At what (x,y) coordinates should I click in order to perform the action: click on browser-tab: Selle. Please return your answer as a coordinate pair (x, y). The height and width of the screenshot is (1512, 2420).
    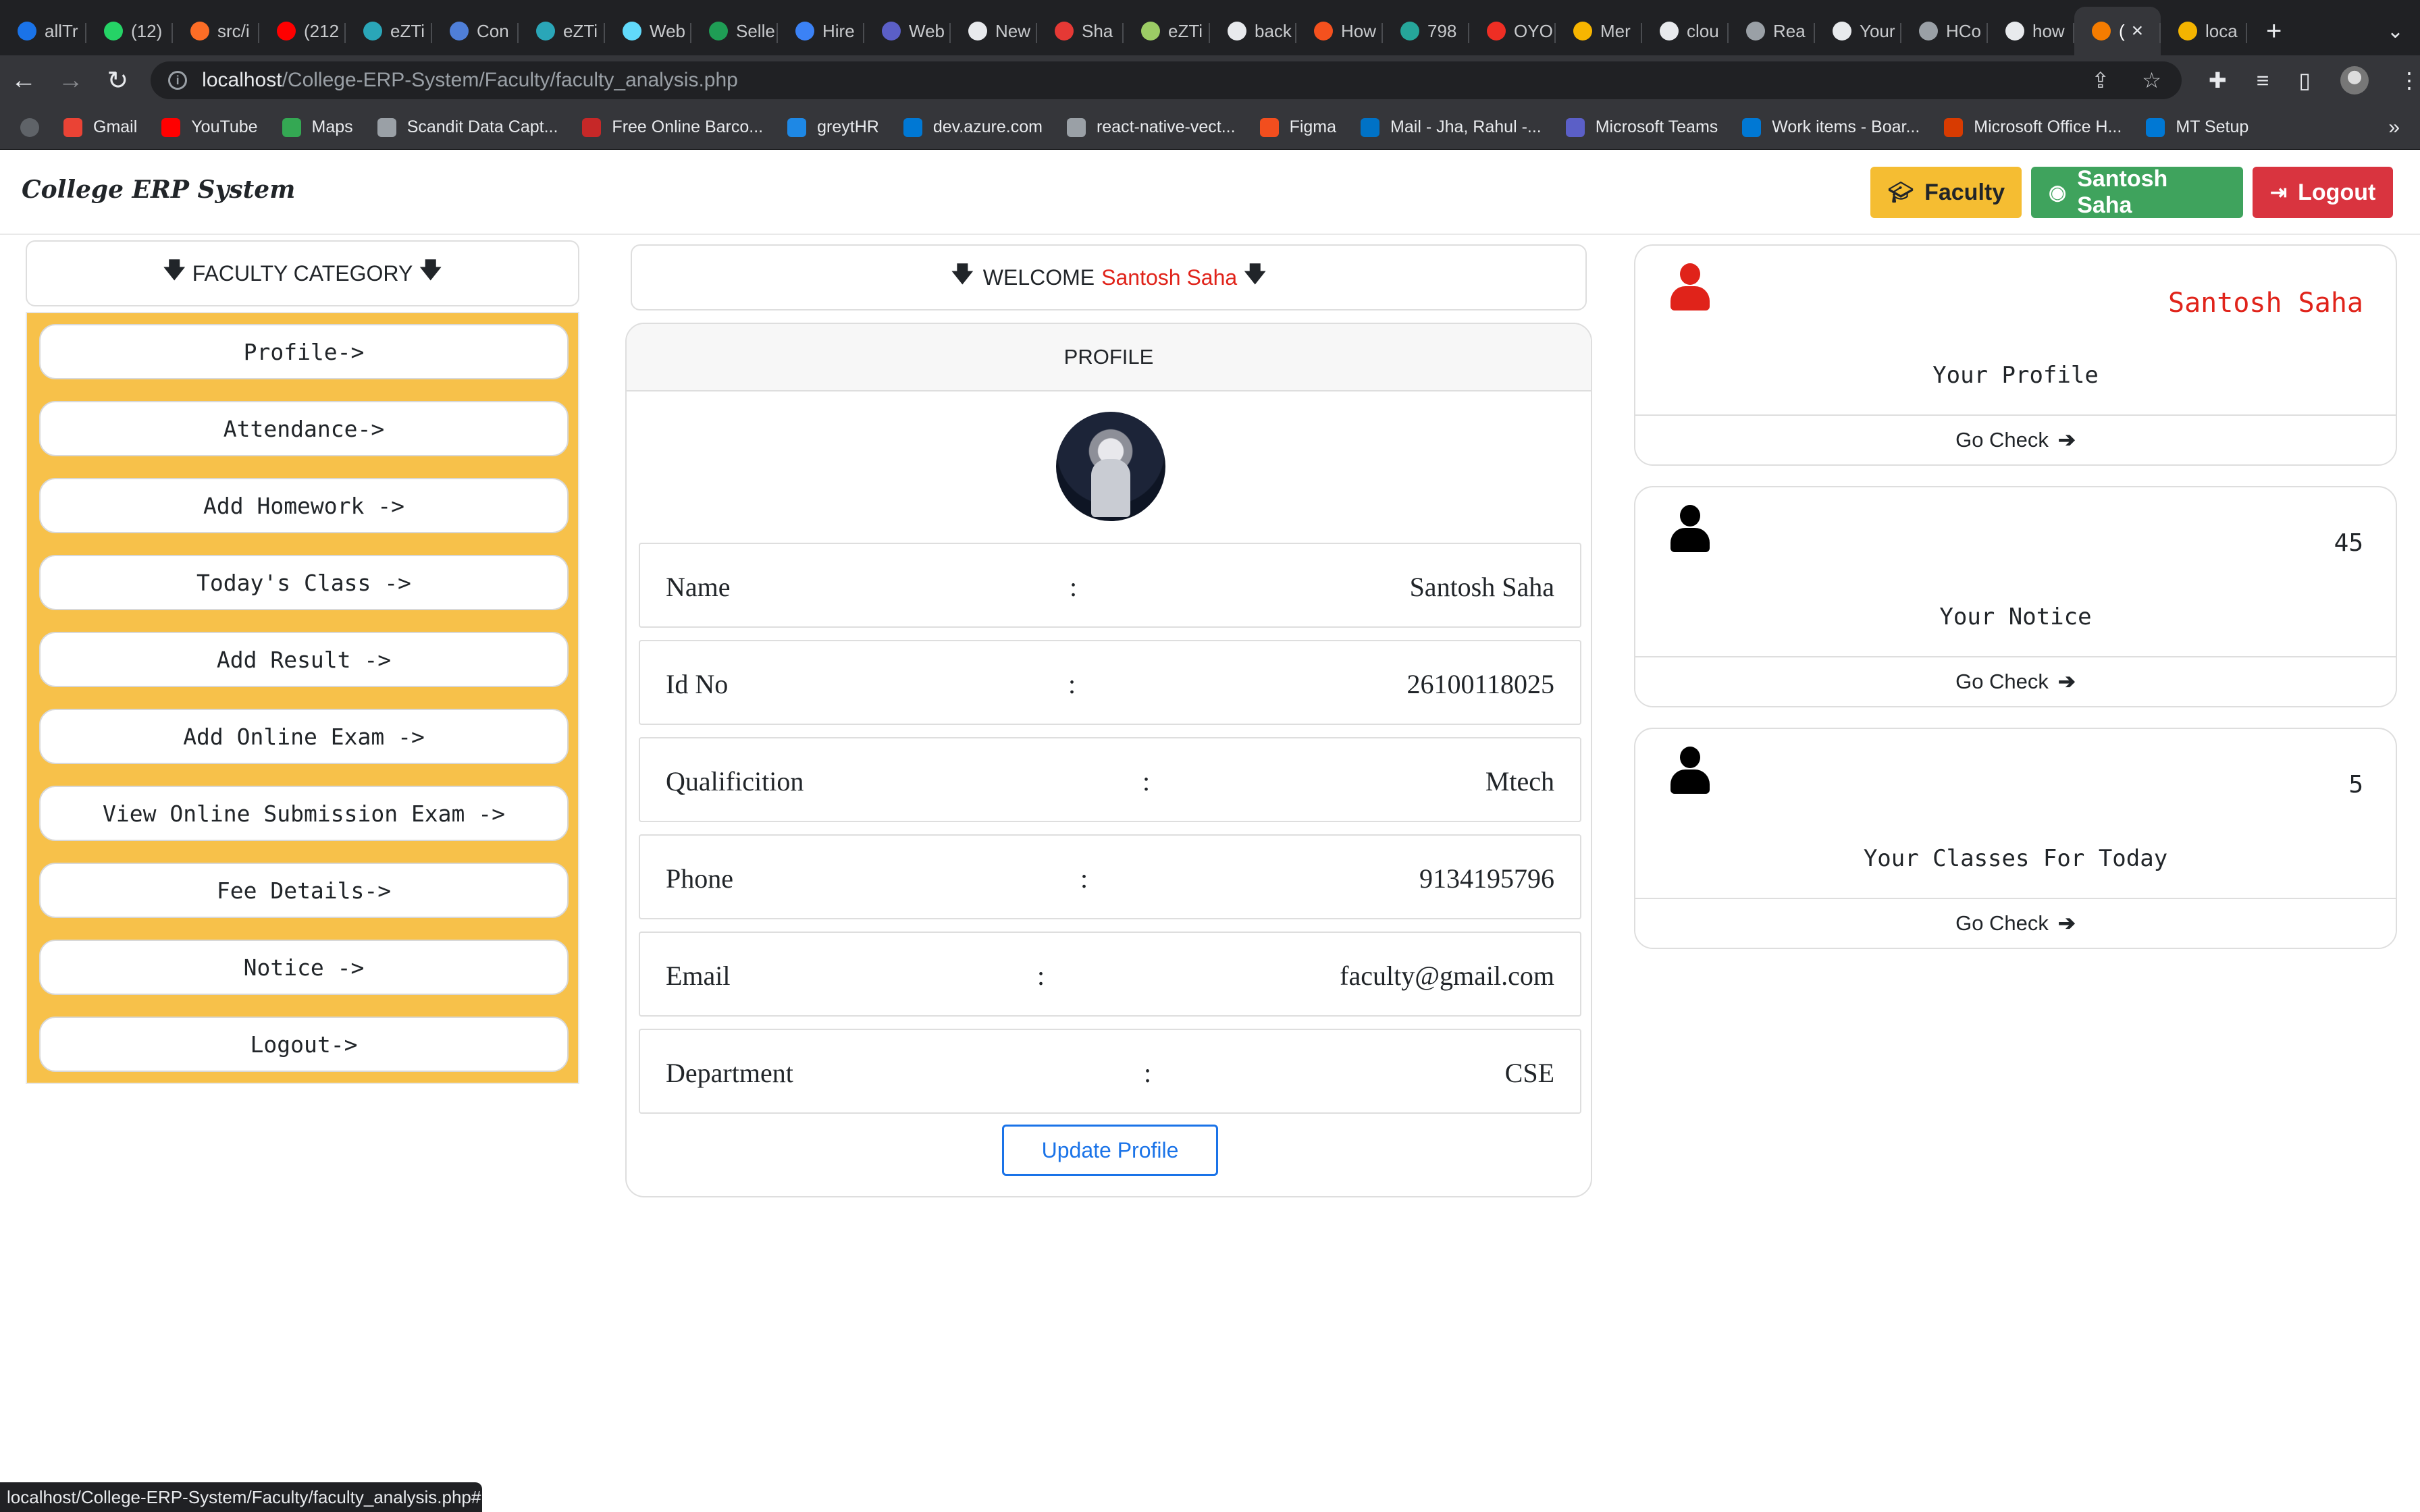
    Looking at the image, I should click on (734, 31).